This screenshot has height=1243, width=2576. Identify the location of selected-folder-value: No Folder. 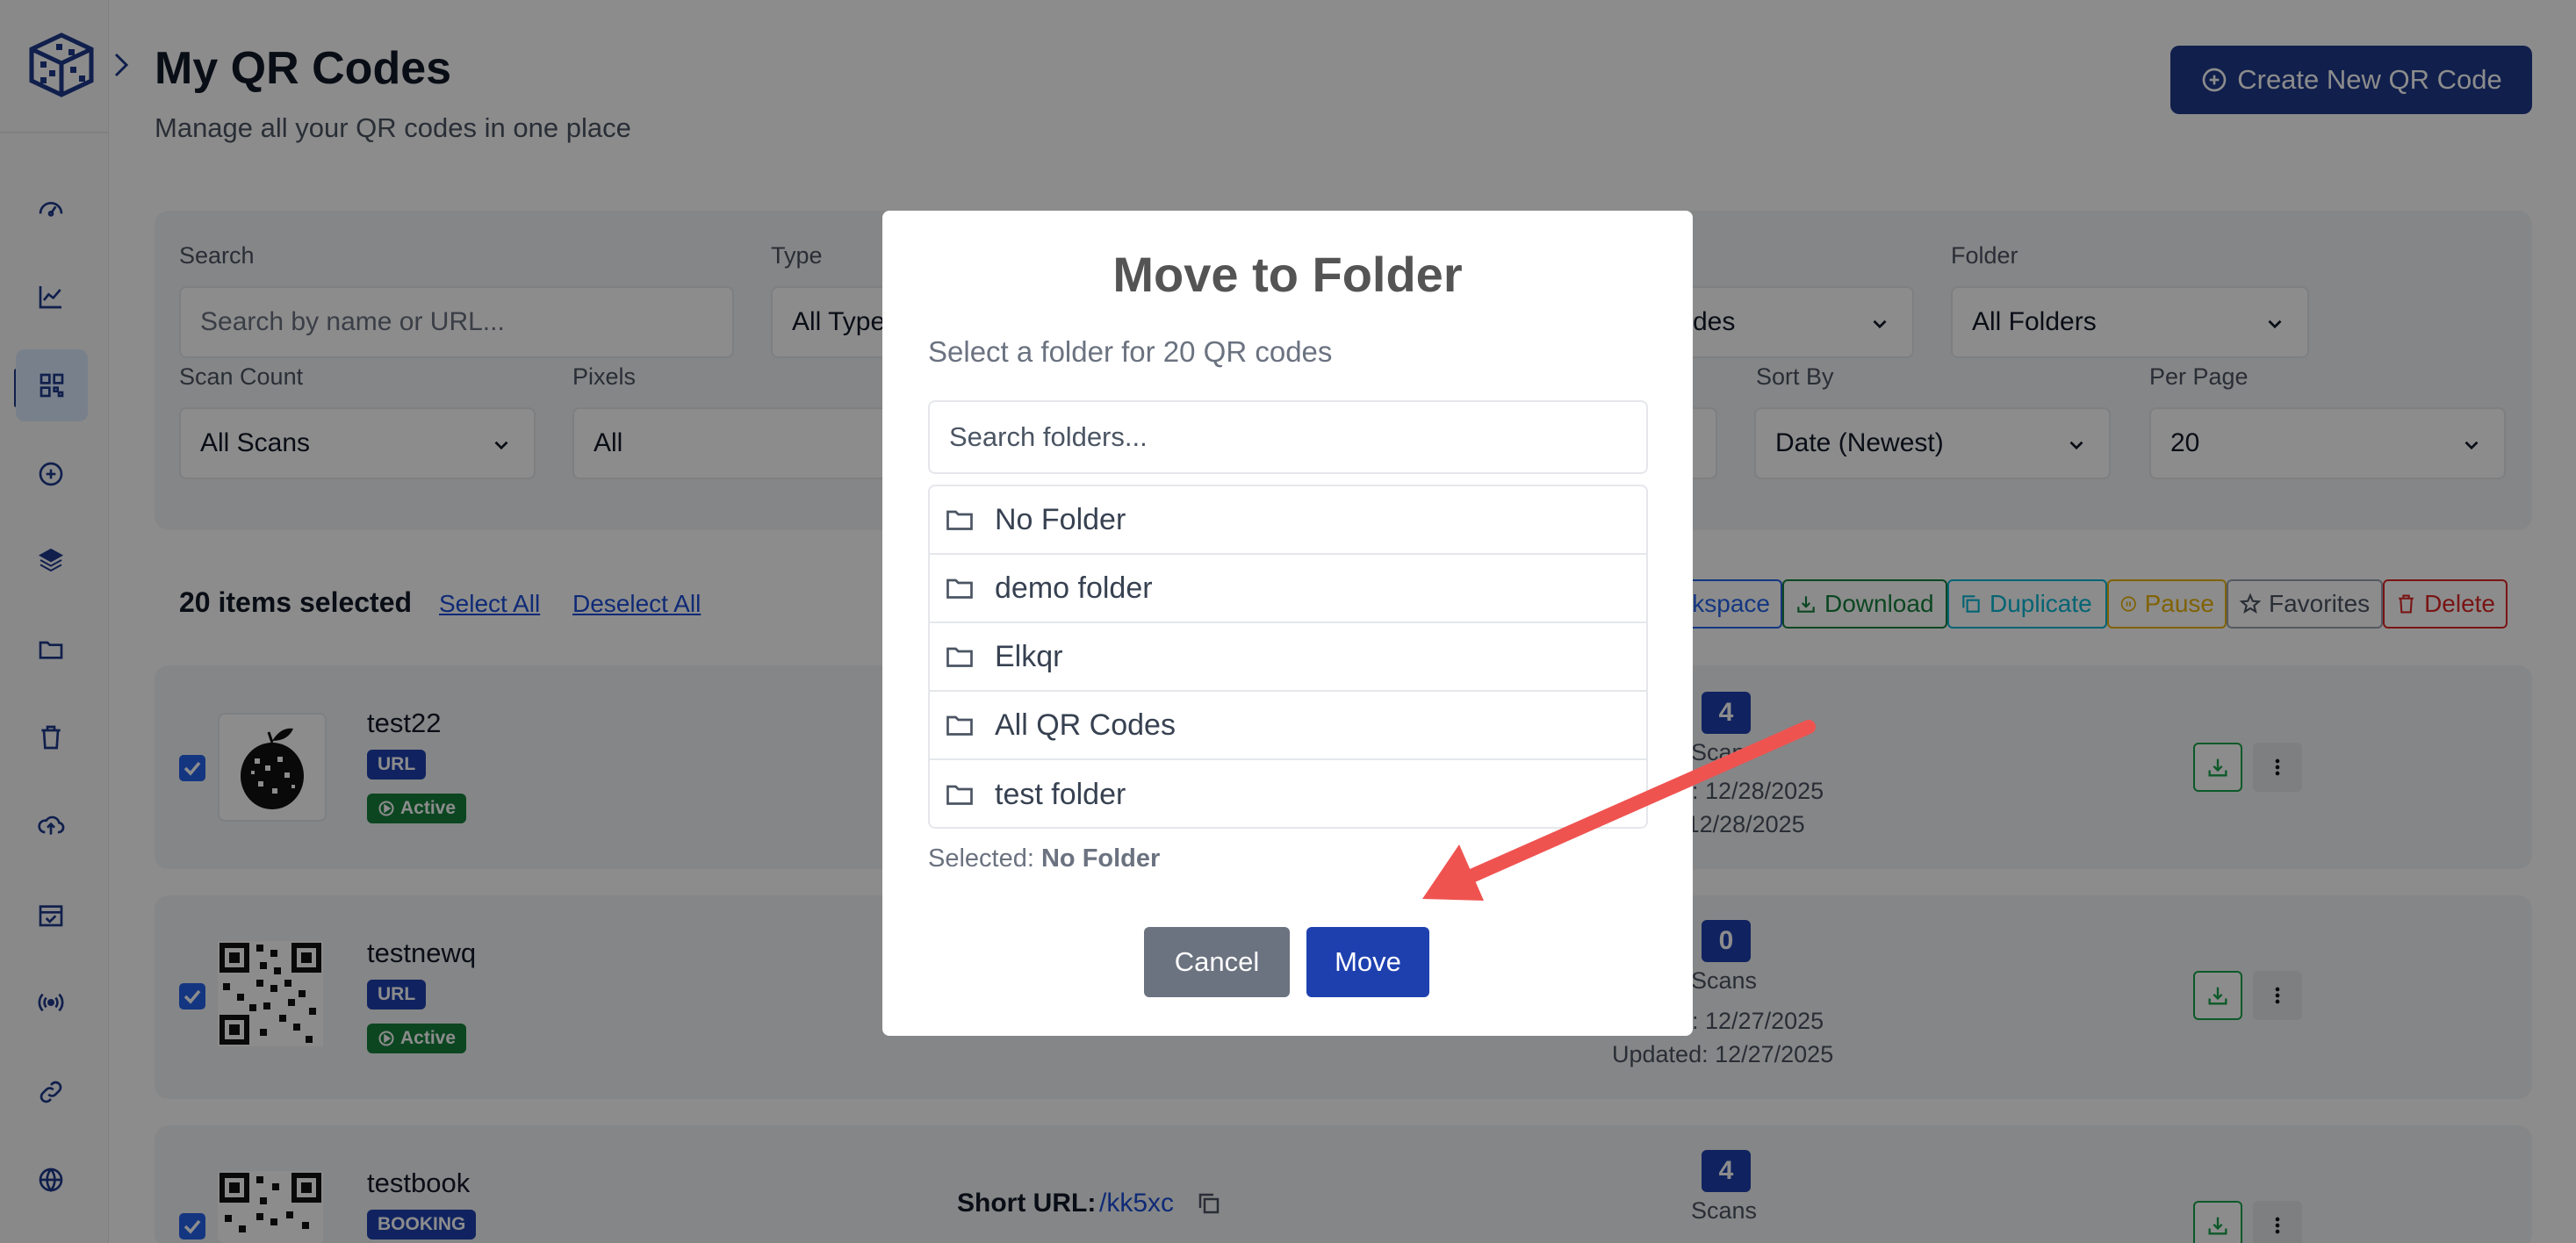
(1100, 859).